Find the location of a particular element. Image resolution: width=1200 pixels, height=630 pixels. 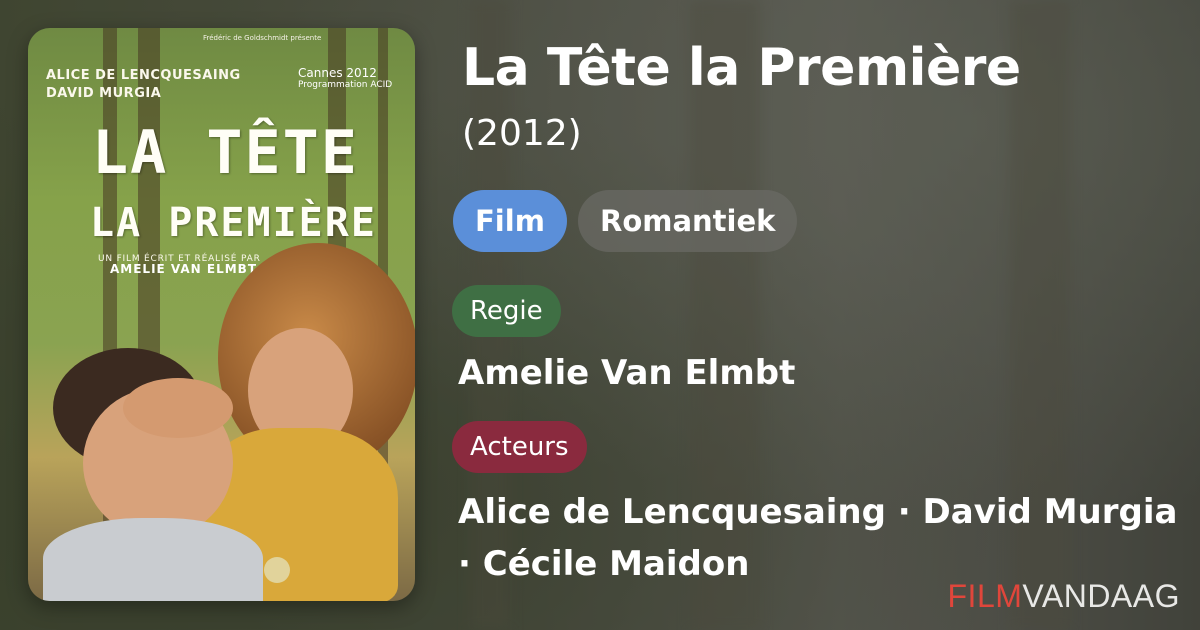

cast-label: Acteurs is located at coordinates (519, 447).